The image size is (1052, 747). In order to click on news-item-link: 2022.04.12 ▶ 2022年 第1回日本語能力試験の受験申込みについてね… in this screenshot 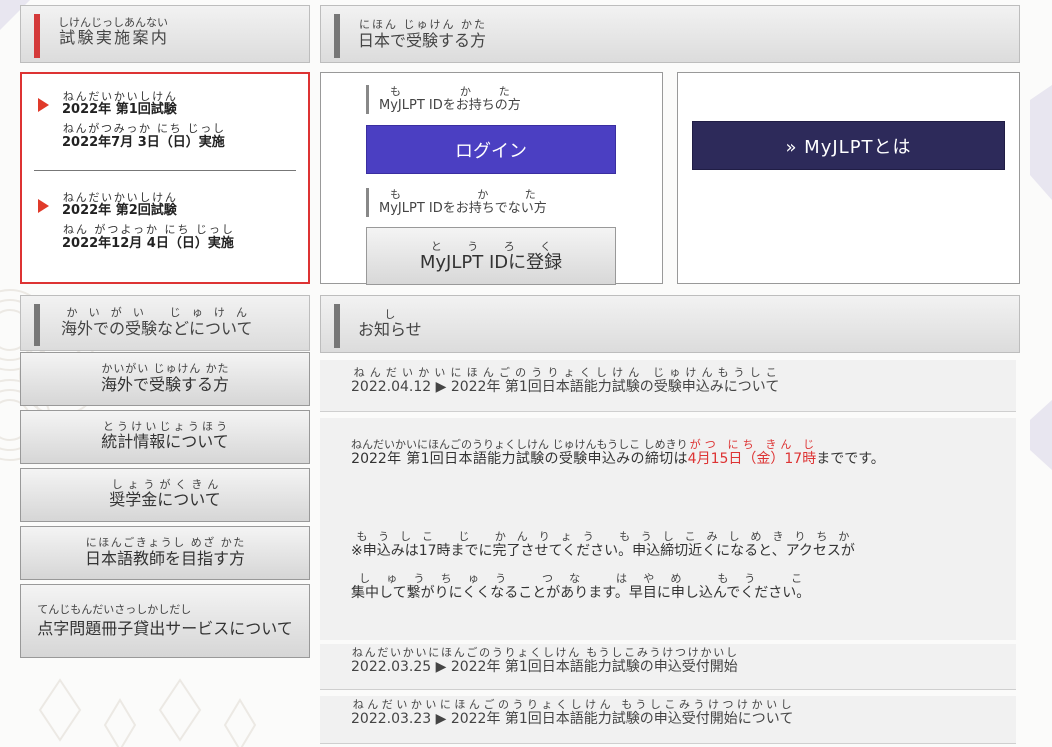, I will do `click(565, 381)`.